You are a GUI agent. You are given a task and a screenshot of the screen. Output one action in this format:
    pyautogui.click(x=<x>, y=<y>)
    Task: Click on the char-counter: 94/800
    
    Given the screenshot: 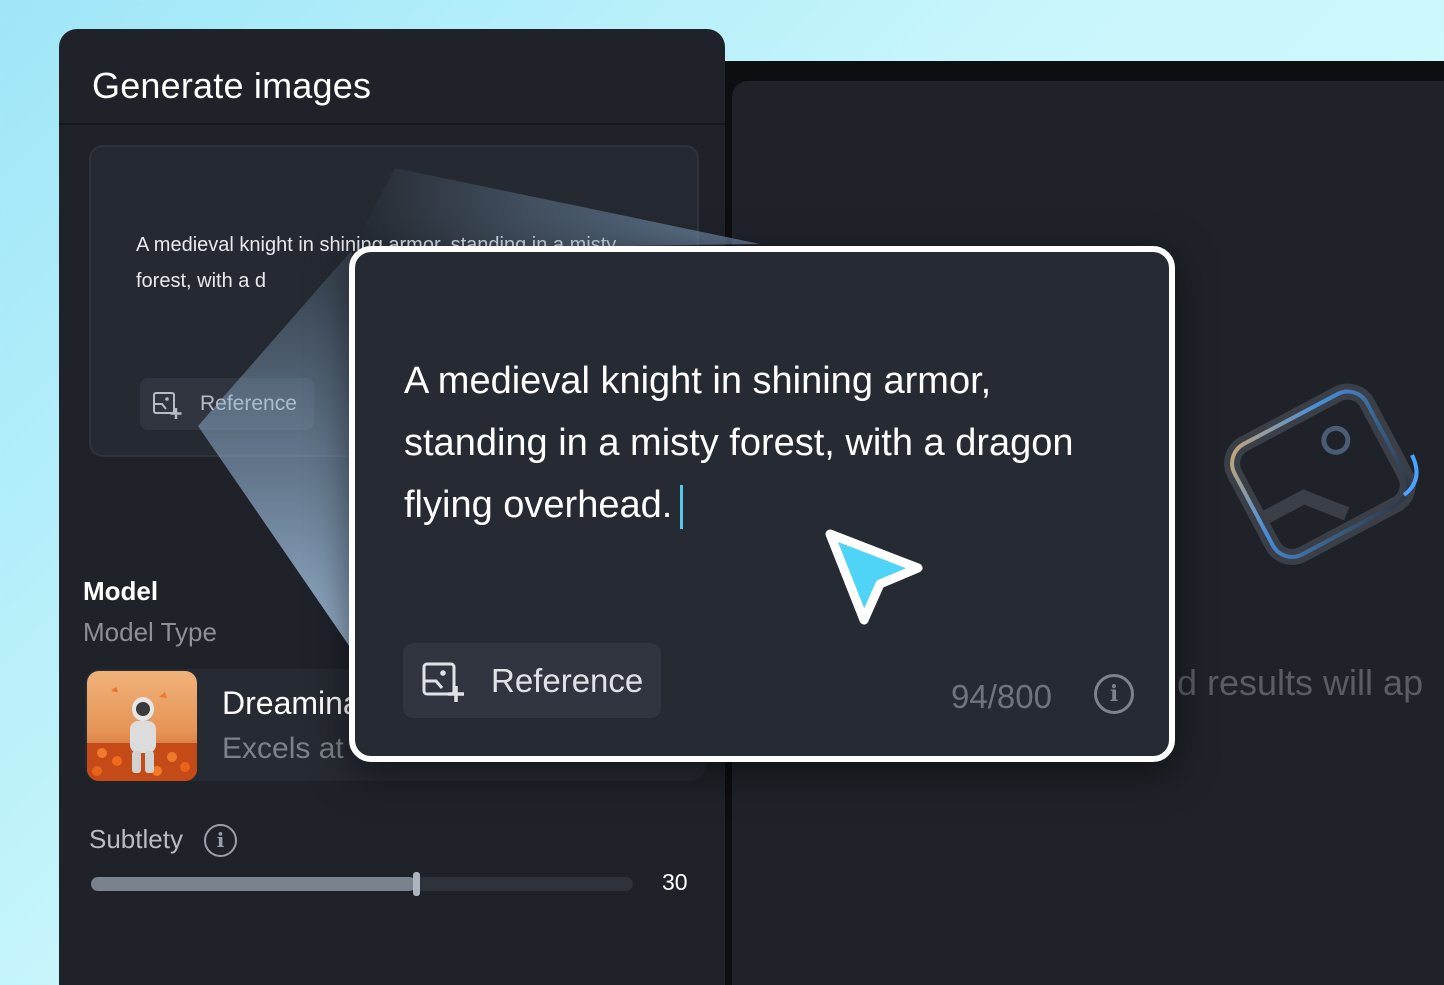 What is the action you would take?
    pyautogui.click(x=1001, y=696)
    